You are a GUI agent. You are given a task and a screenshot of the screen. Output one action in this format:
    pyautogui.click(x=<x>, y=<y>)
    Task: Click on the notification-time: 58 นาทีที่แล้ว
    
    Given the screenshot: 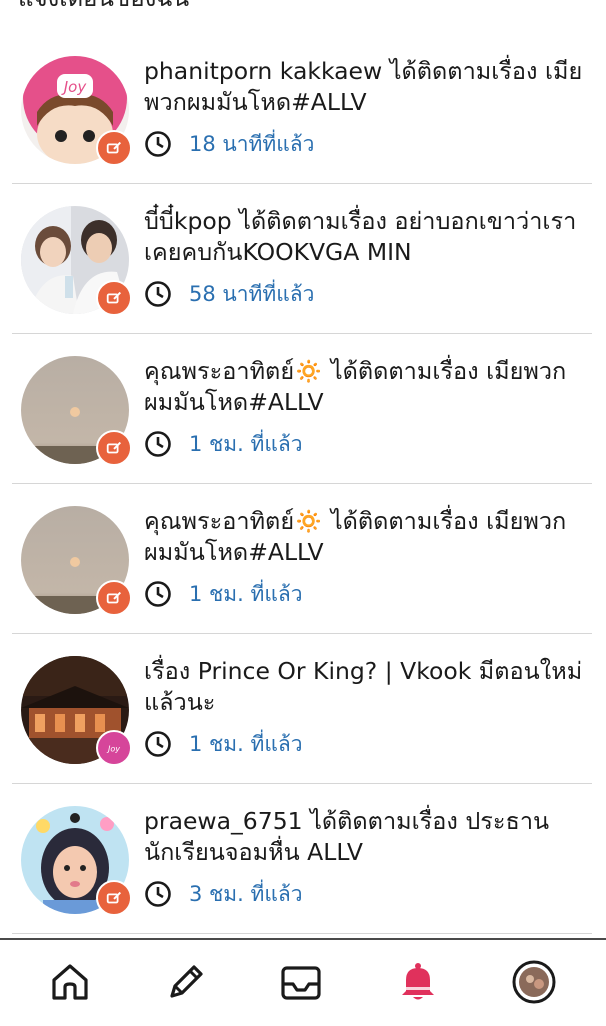 What is the action you would take?
    pyautogui.click(x=229, y=294)
    